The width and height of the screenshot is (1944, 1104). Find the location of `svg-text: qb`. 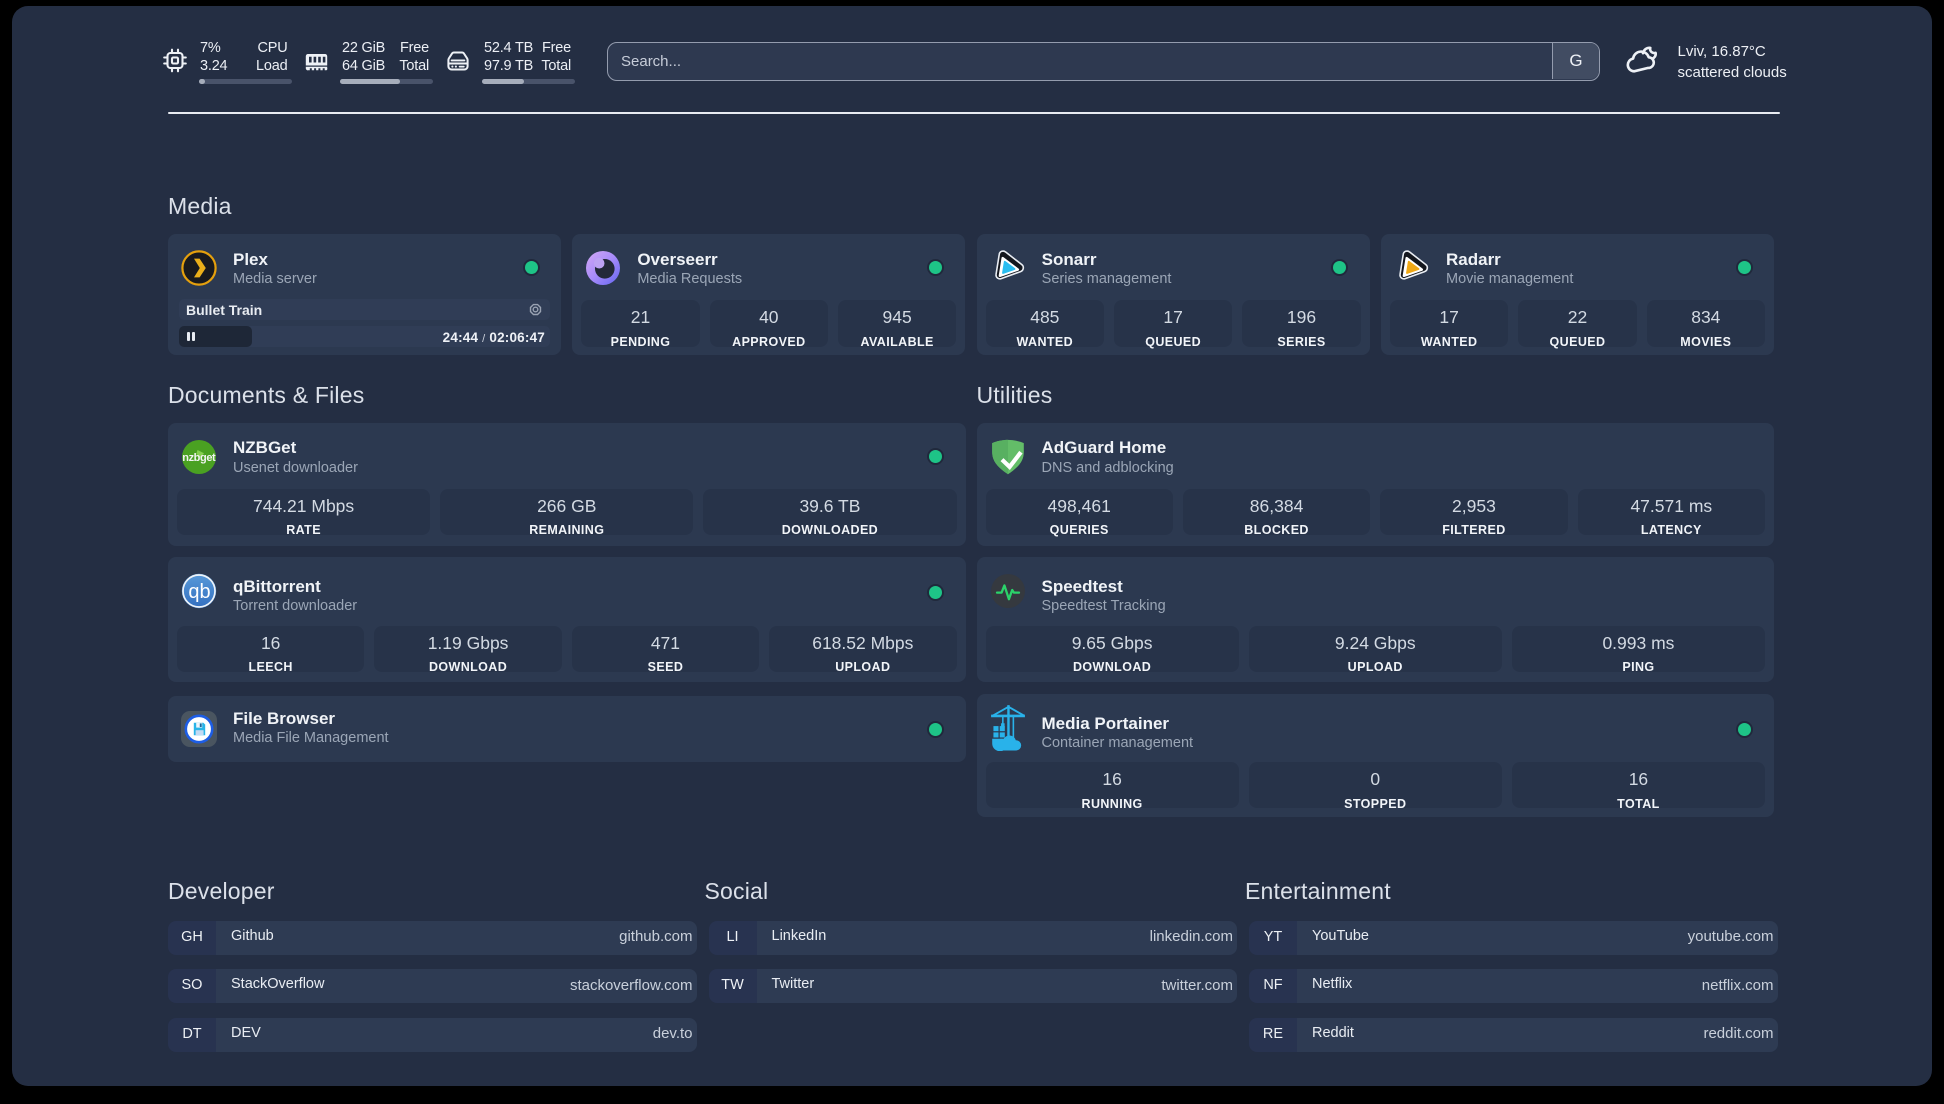

svg-text: qb is located at coordinates (199, 592).